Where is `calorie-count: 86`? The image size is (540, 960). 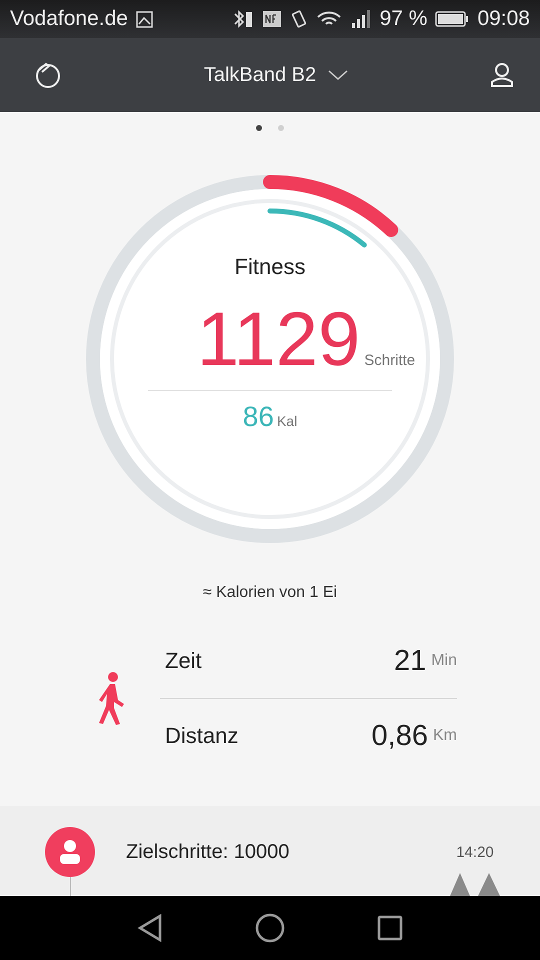 calorie-count: 86 is located at coordinates (258, 417).